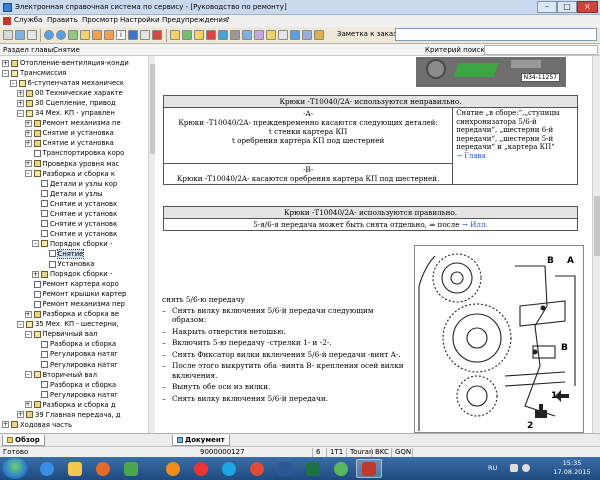 The image size is (600, 480). What do you see at coordinates (109, 35) in the screenshot?
I see `down-icon` at bounding box center [109, 35].